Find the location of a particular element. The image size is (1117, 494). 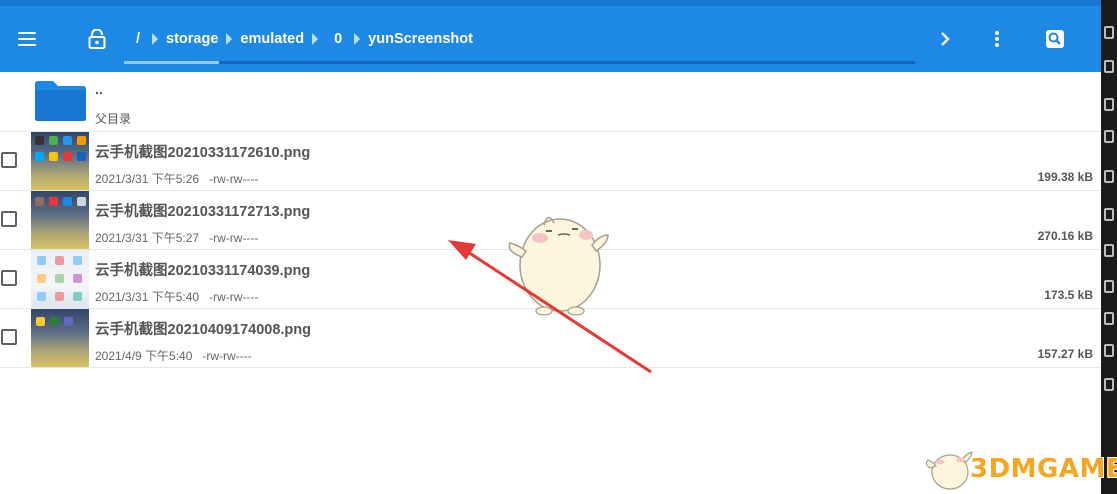

menu-button is located at coordinates (27, 39).